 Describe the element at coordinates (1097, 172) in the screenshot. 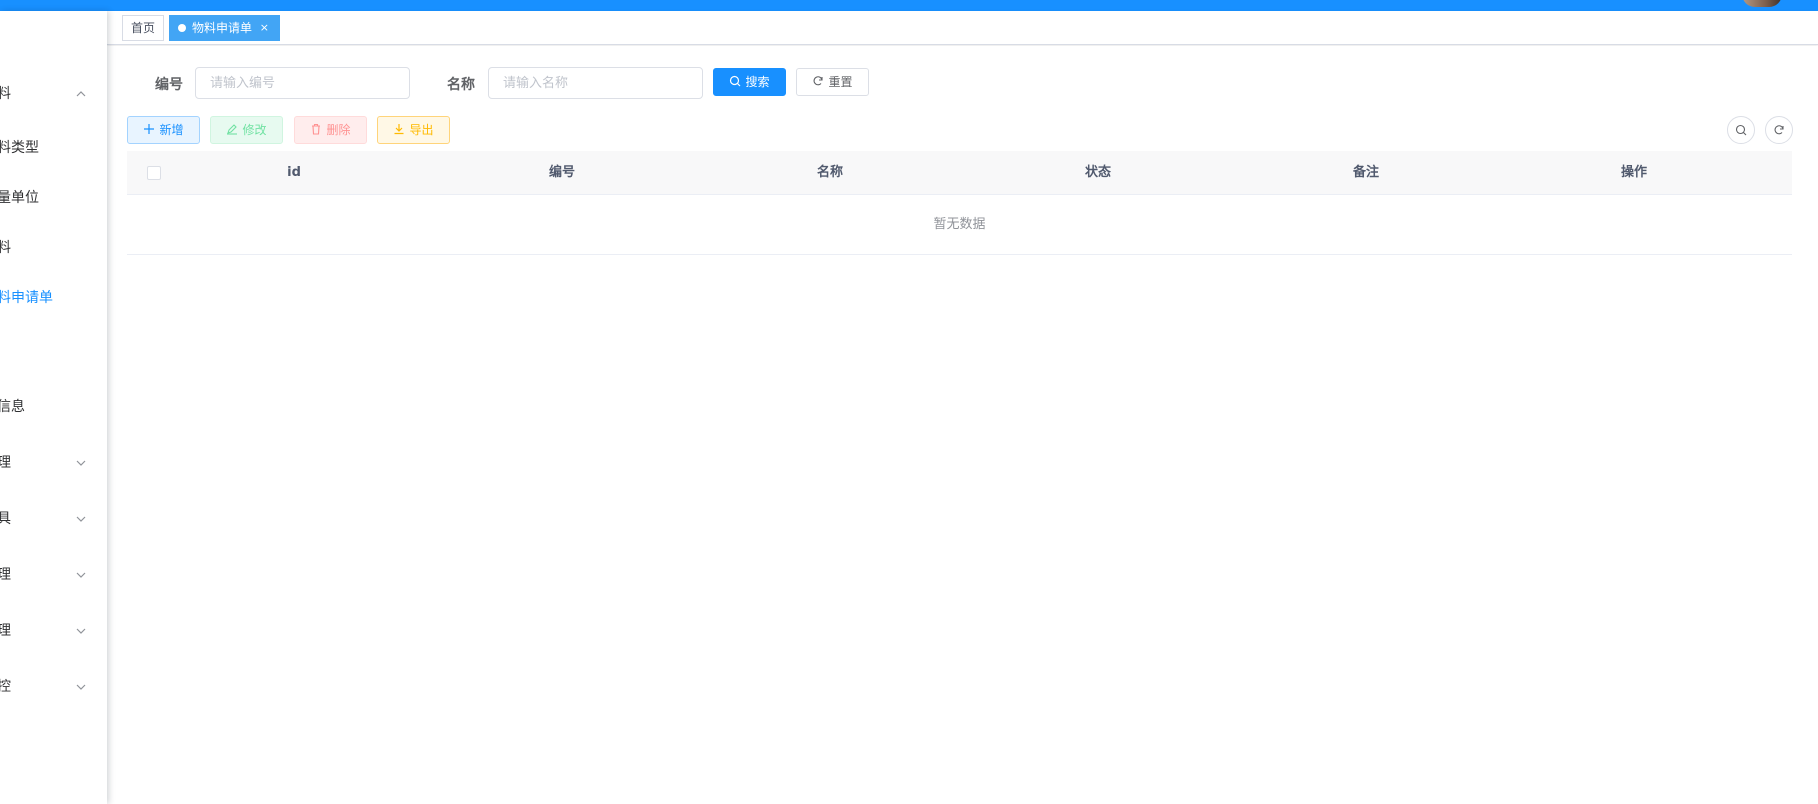

I see `column-header-status: 状态` at that location.